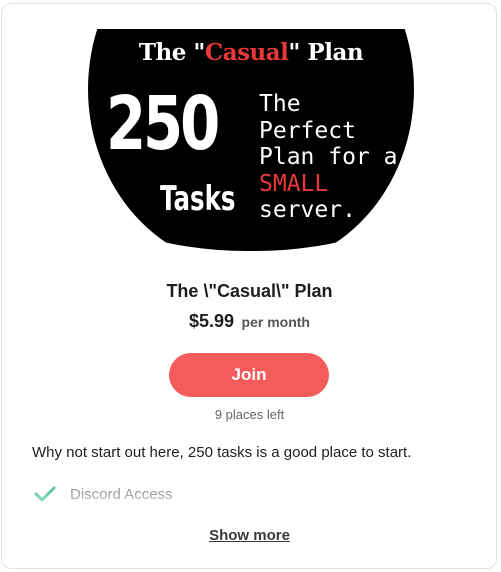  Describe the element at coordinates (307, 130) in the screenshot. I see `tagline-line: Perfect` at that location.